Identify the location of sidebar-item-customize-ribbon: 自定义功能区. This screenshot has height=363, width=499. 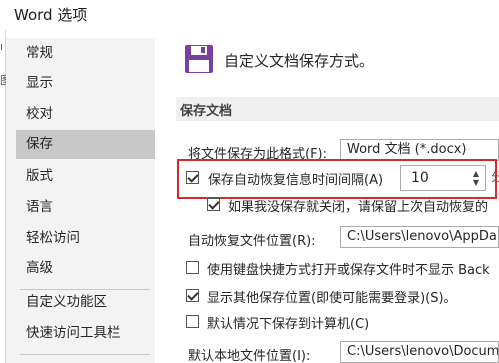
(85, 302).